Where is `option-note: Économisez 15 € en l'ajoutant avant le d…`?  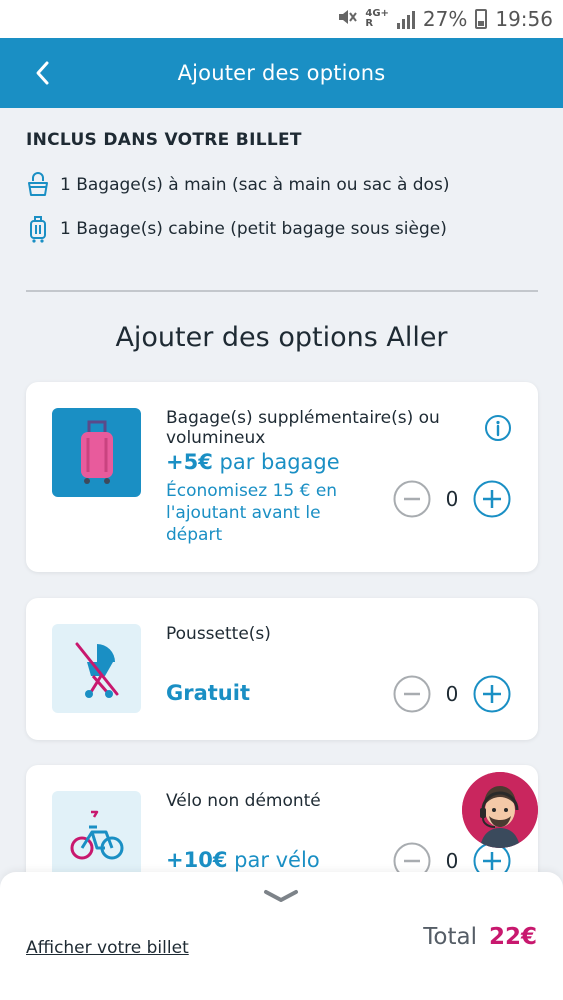
option-note: Économisez 15 € en l'ajoutant avant le d… is located at coordinates (252, 513).